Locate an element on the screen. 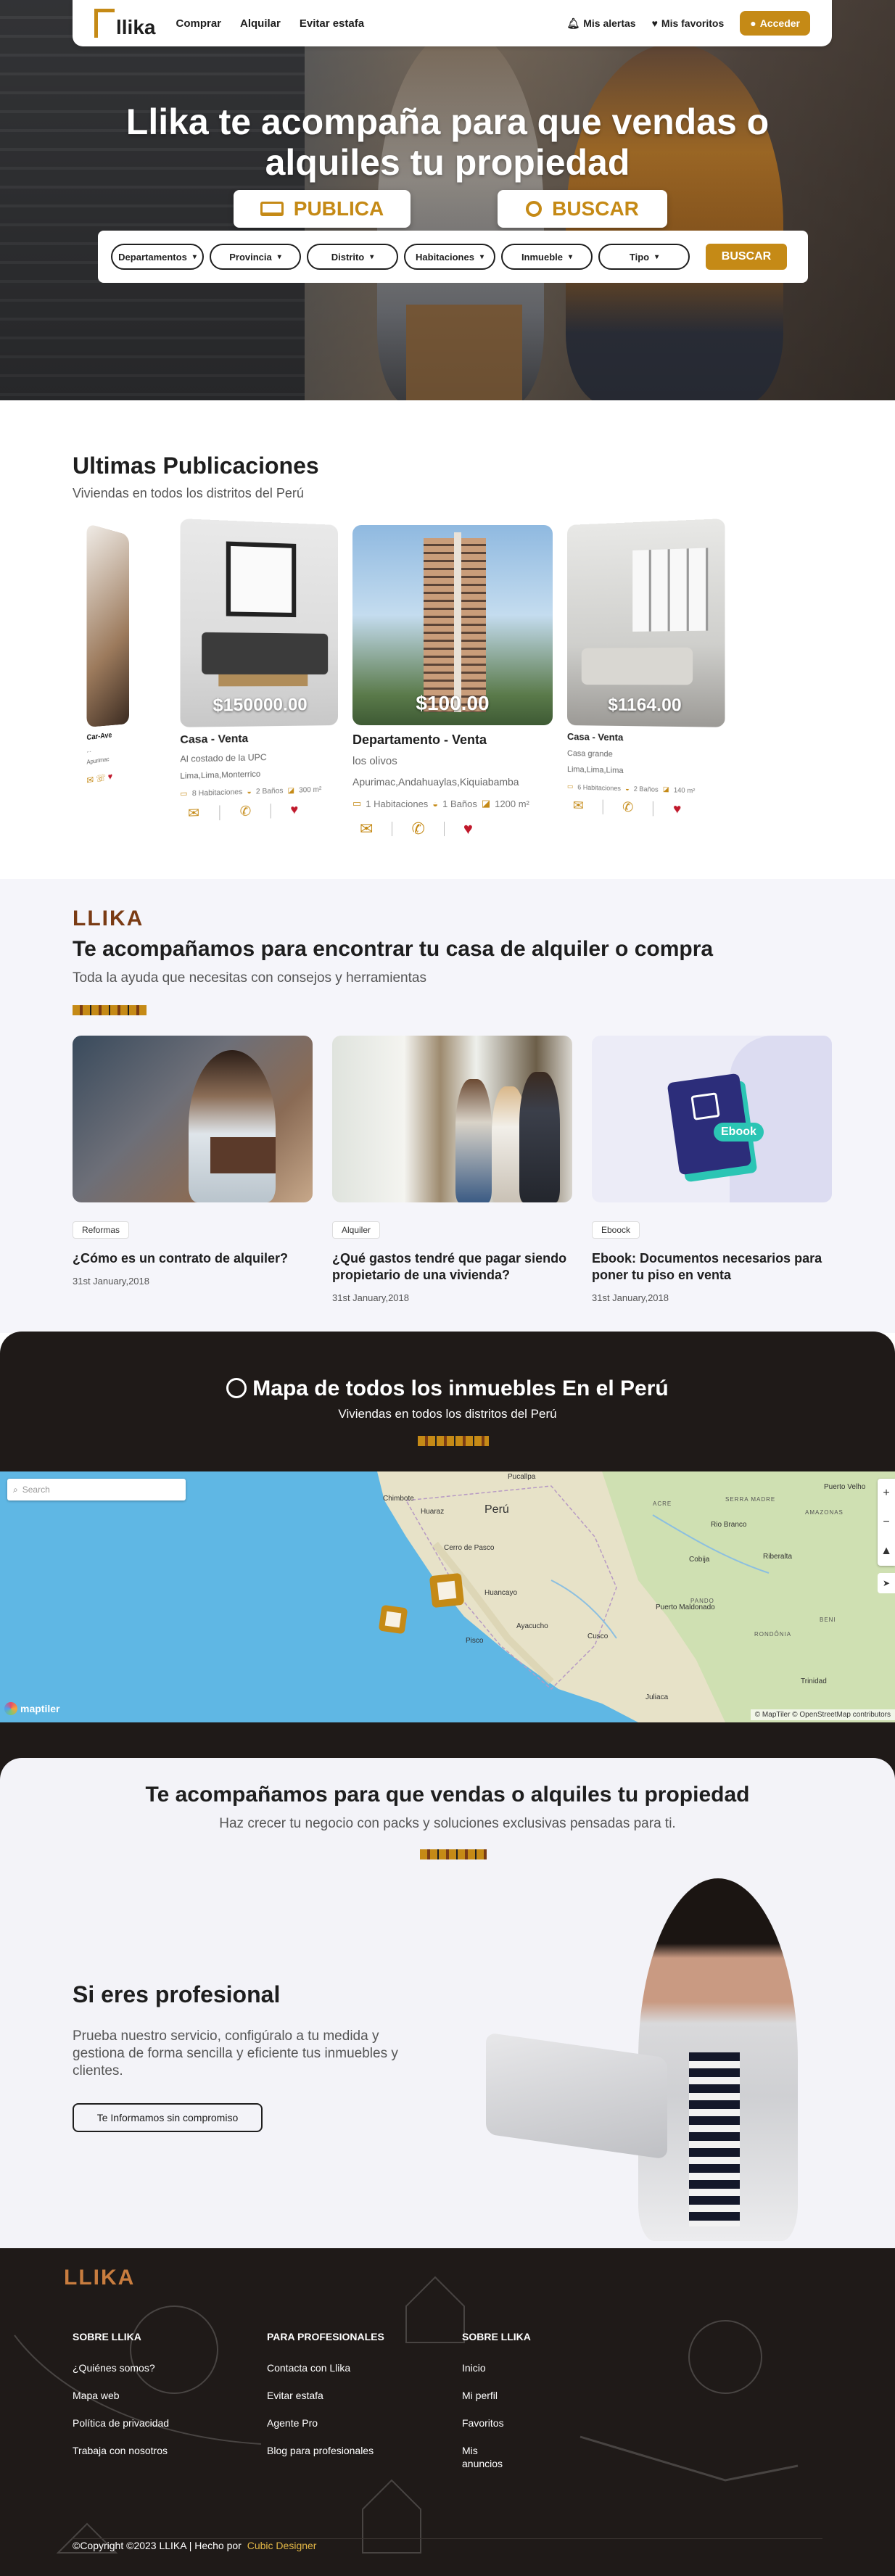  nav-link-evitar-estafa: Evitar estafa is located at coordinates (332, 23).